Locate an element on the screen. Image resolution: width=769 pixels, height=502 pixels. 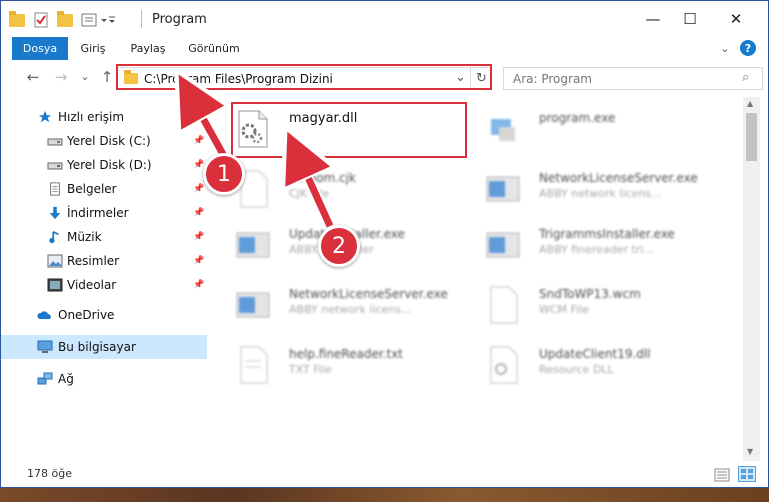
scroll-down-arrow: ▼ is located at coordinates (750, 451).